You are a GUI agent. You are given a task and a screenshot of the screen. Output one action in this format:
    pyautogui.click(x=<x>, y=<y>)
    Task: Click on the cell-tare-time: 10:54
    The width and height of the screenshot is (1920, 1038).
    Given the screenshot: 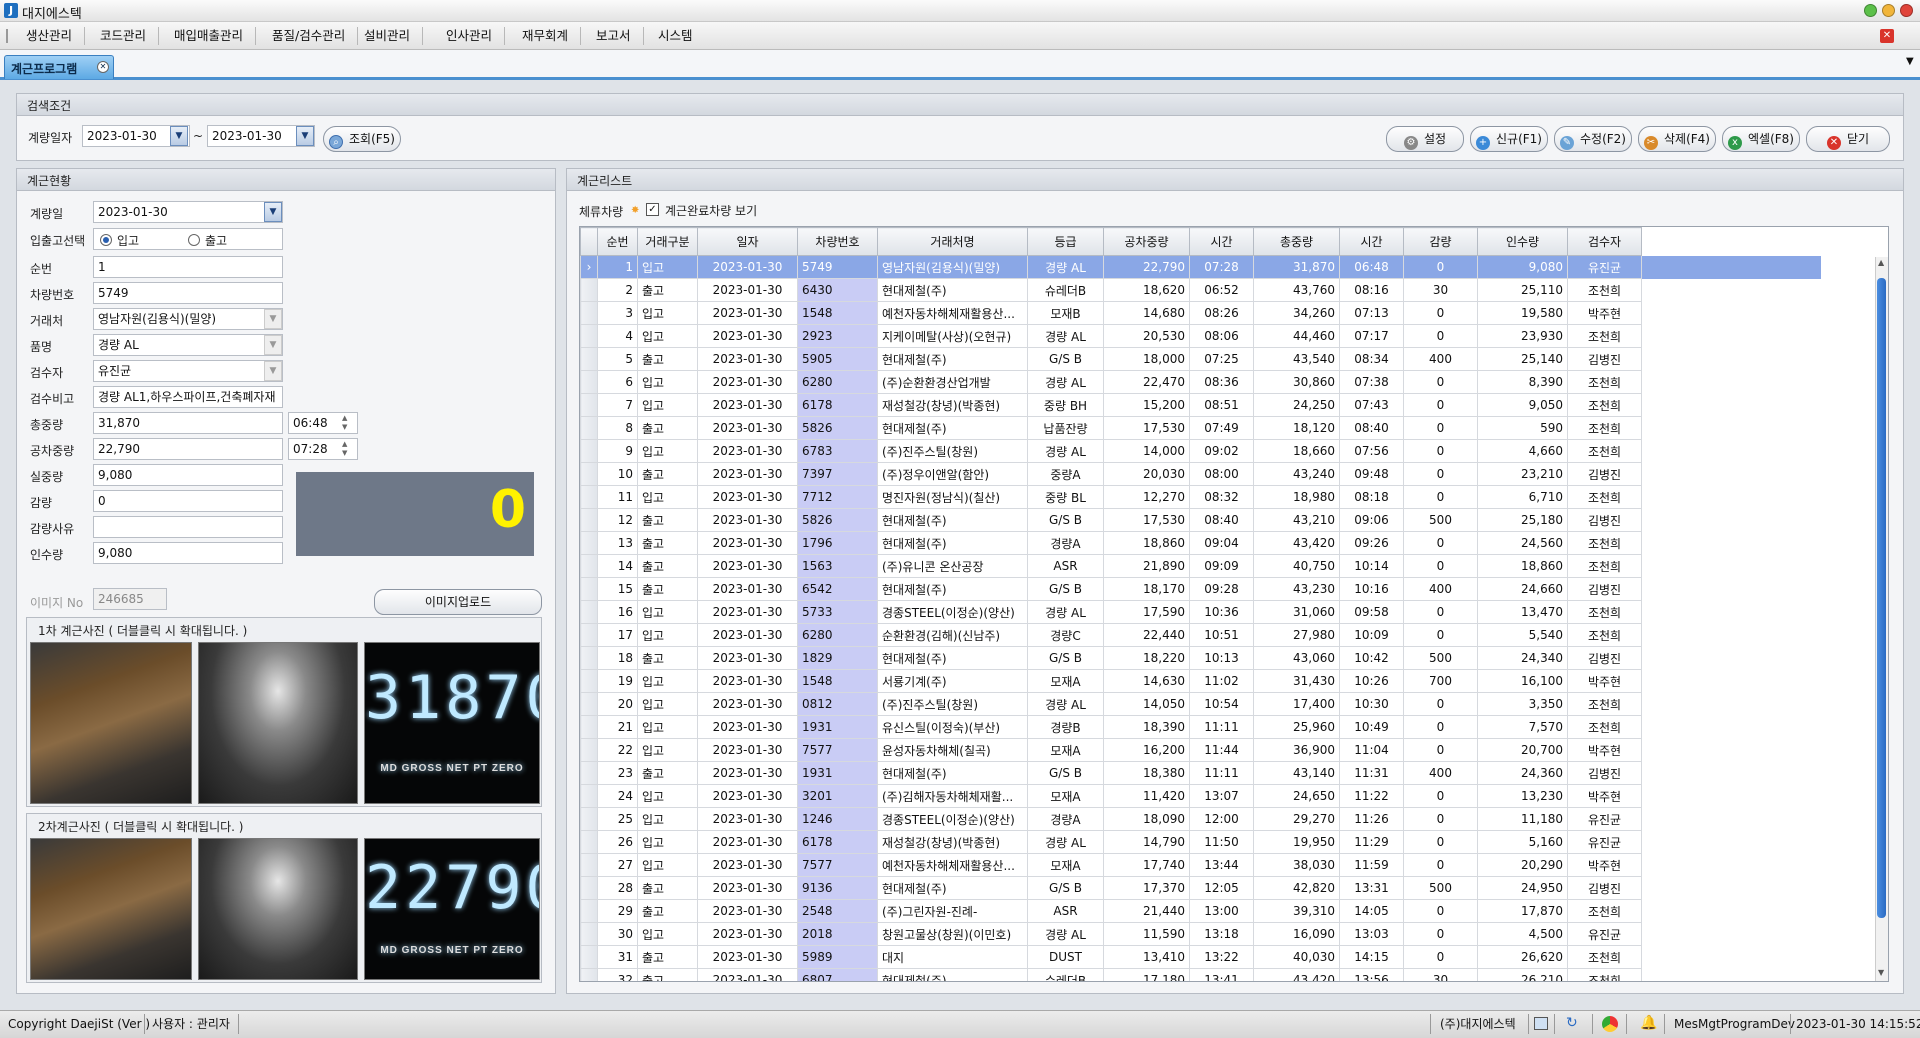 What is the action you would take?
    pyautogui.click(x=1221, y=704)
    